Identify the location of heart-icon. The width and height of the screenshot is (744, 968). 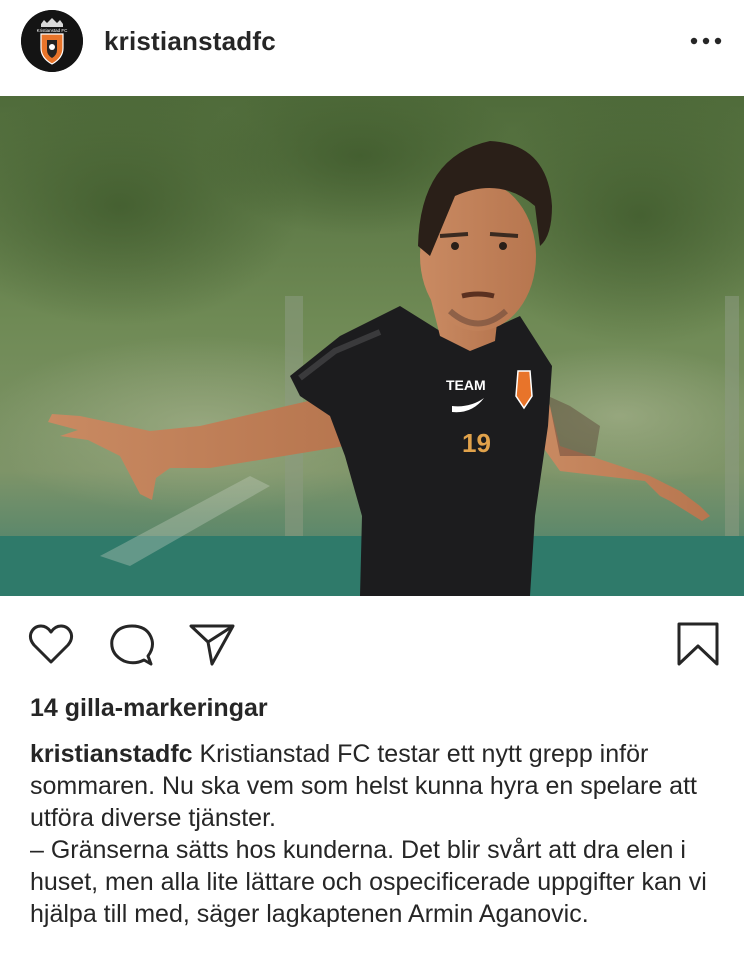
(51, 644).